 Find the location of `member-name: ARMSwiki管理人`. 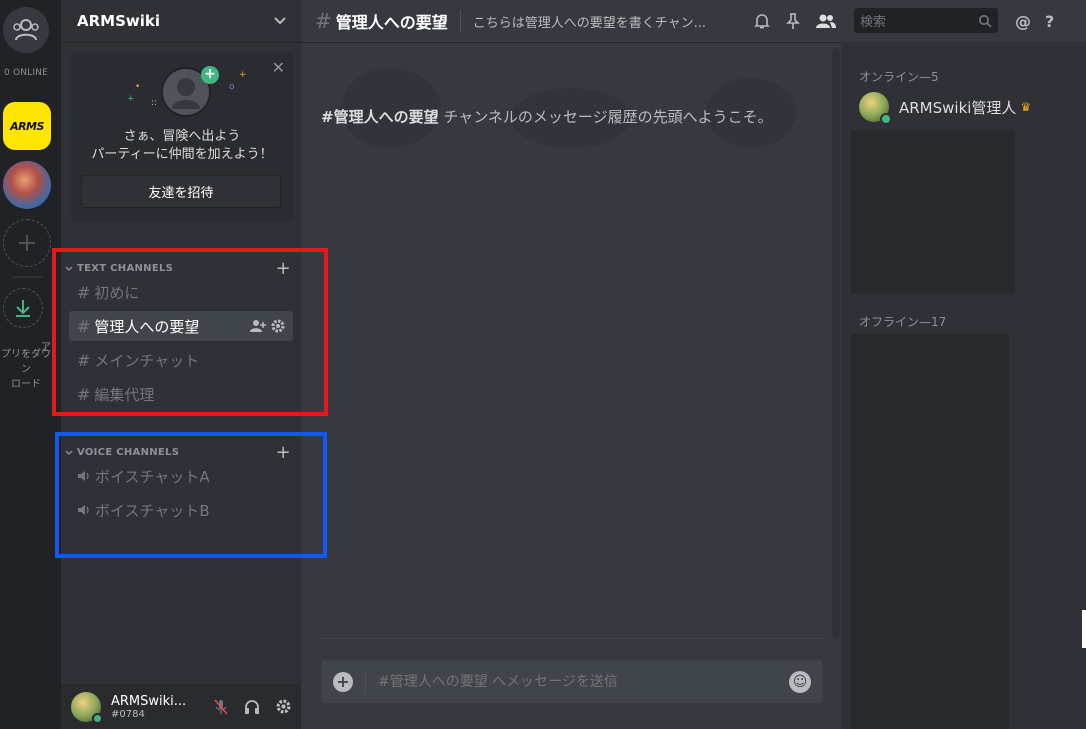

member-name: ARMSwiki管理人 is located at coordinates (958, 107).